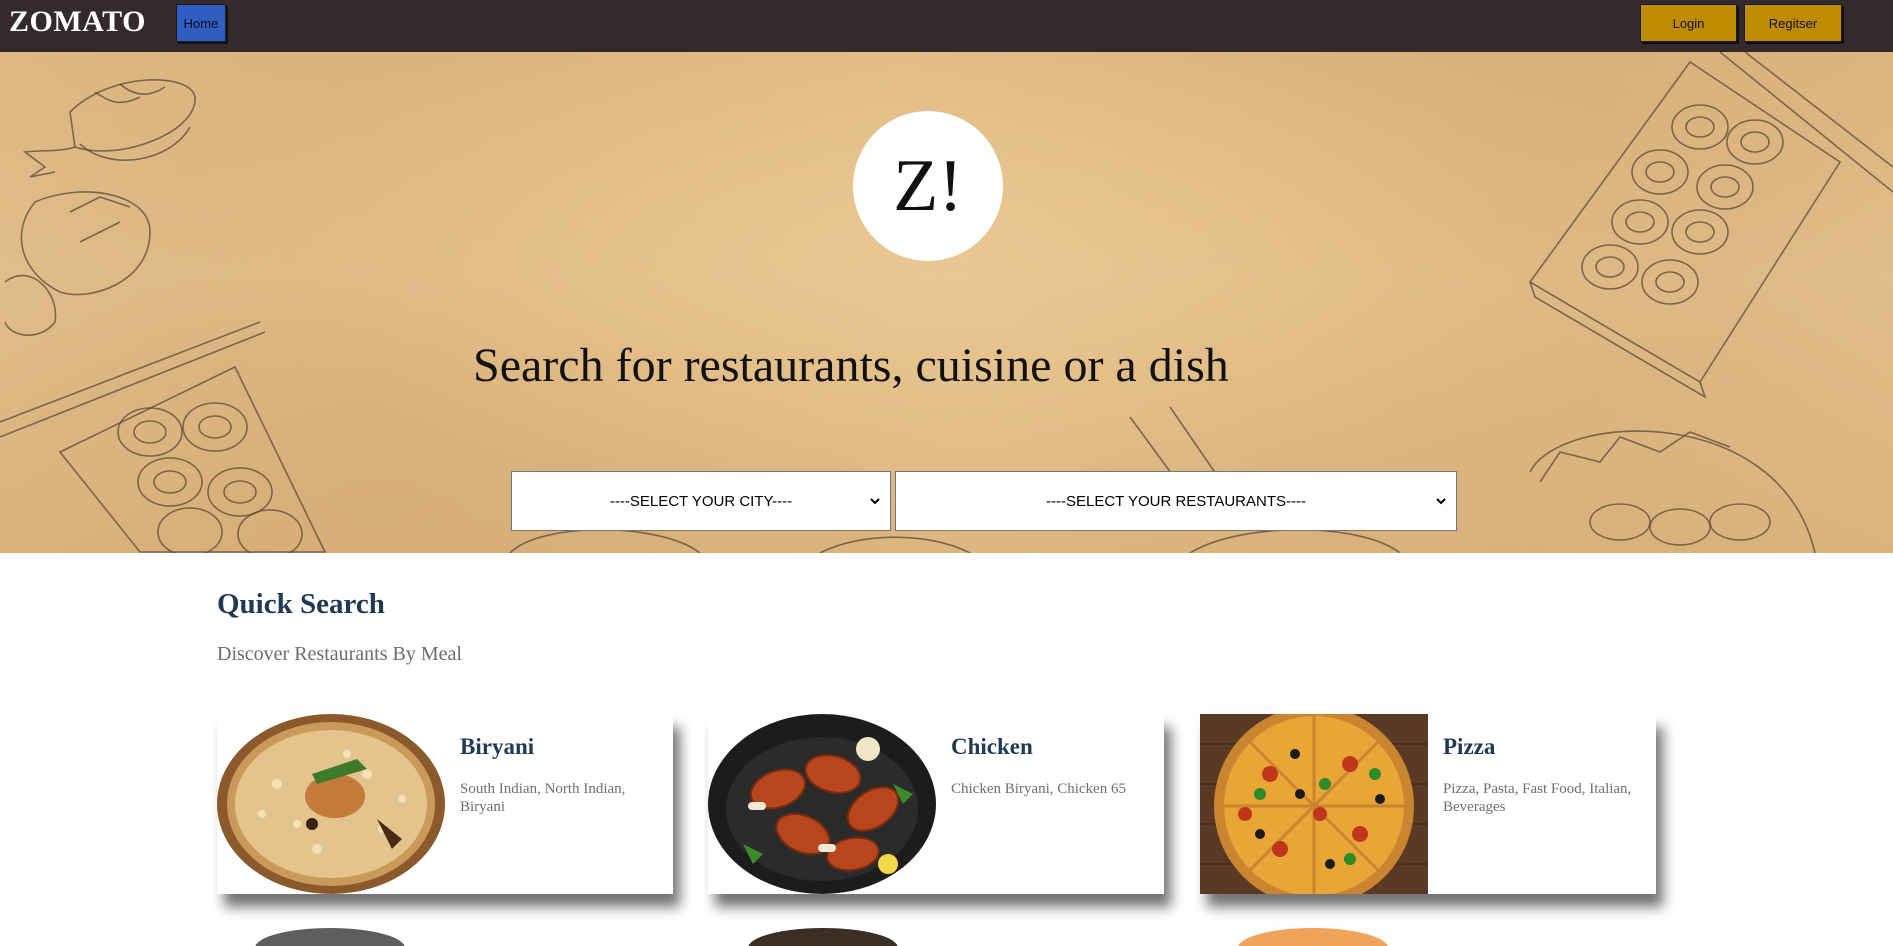 This screenshot has height=946, width=1893. I want to click on quick-search-subtitle: Discover Restaurants By Meal, so click(339, 654).